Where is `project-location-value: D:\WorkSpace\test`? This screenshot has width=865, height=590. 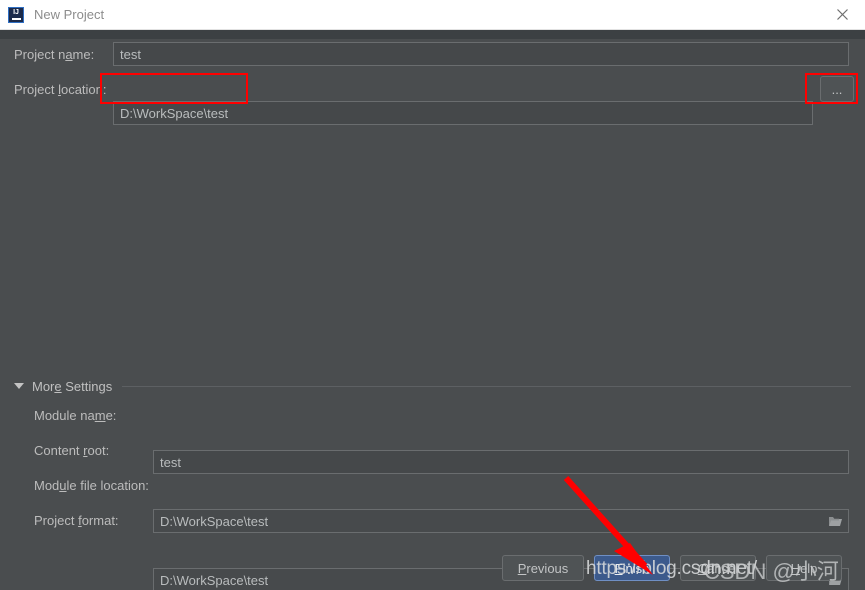 project-location-value: D:\WorkSpace\test is located at coordinates (174, 113).